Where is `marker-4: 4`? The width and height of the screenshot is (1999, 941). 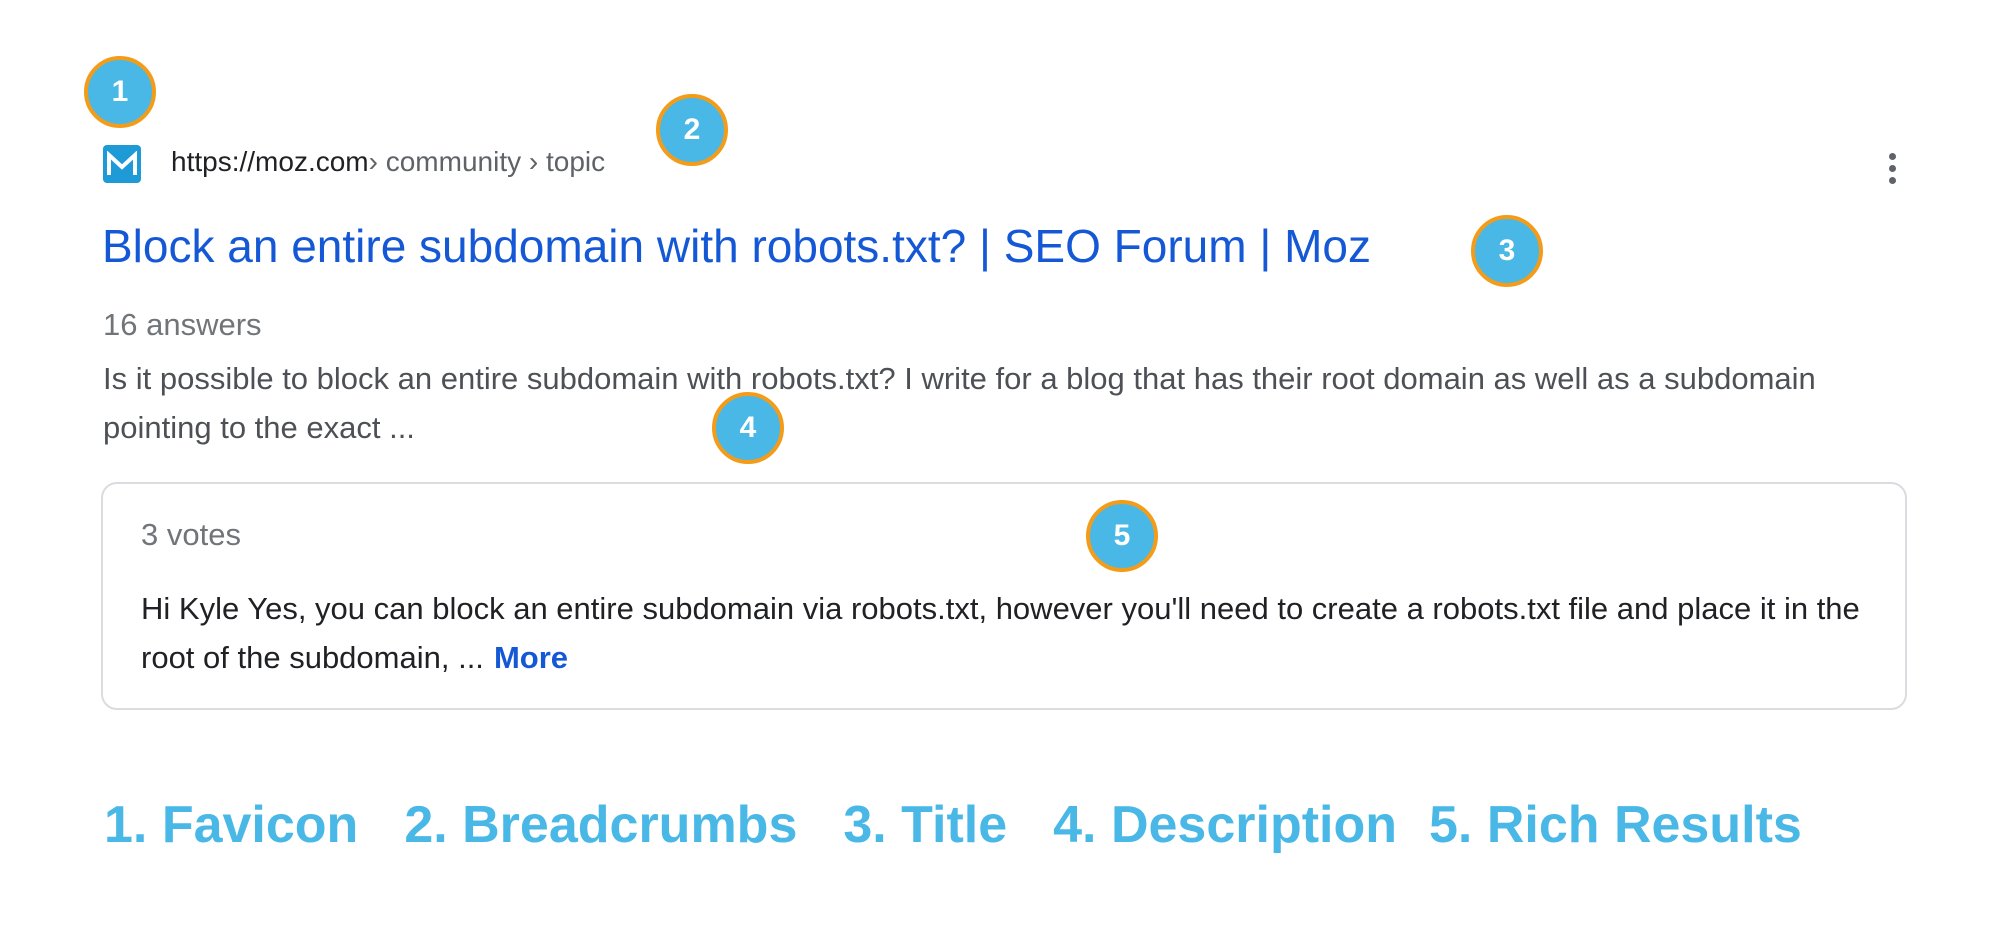
marker-4: 4 is located at coordinates (748, 428).